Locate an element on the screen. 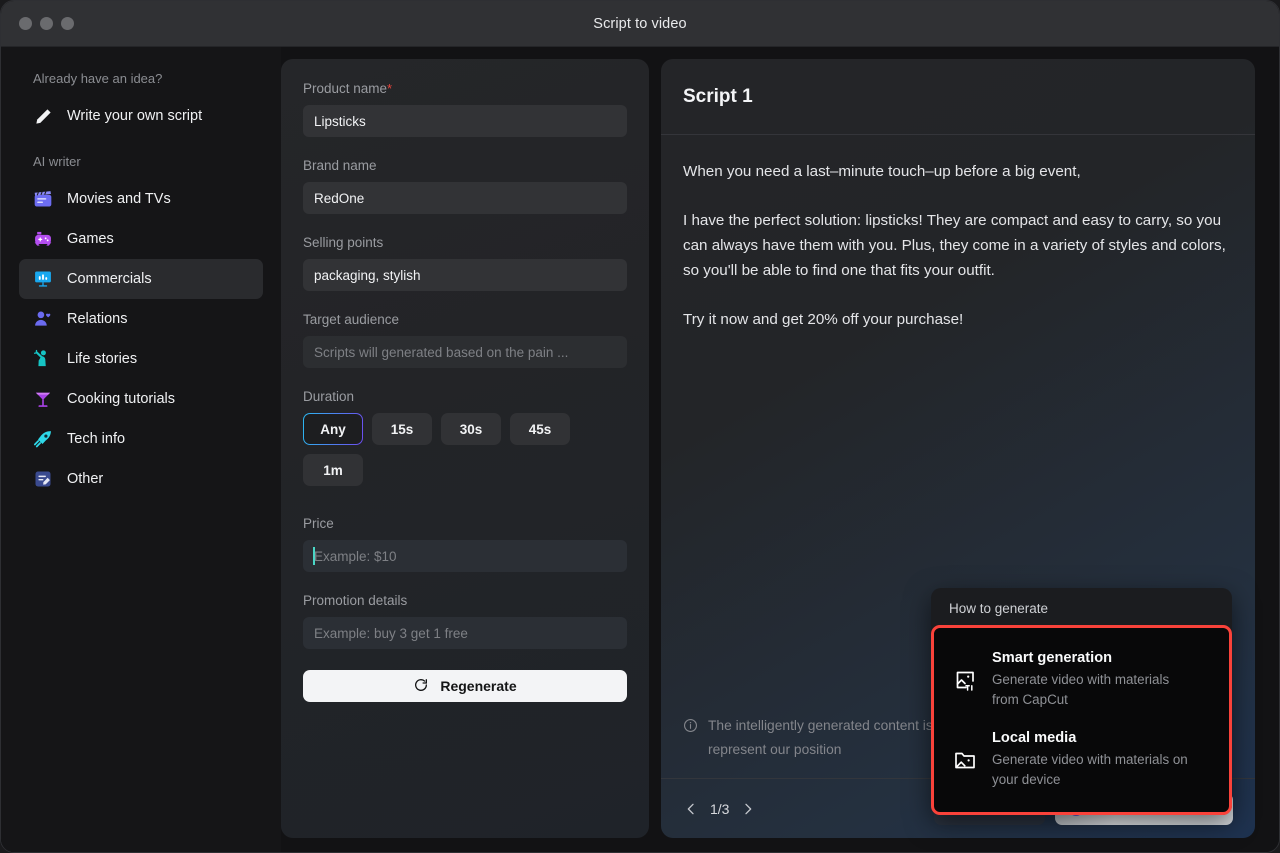  product-name-input: Lipsticks is located at coordinates (465, 121).